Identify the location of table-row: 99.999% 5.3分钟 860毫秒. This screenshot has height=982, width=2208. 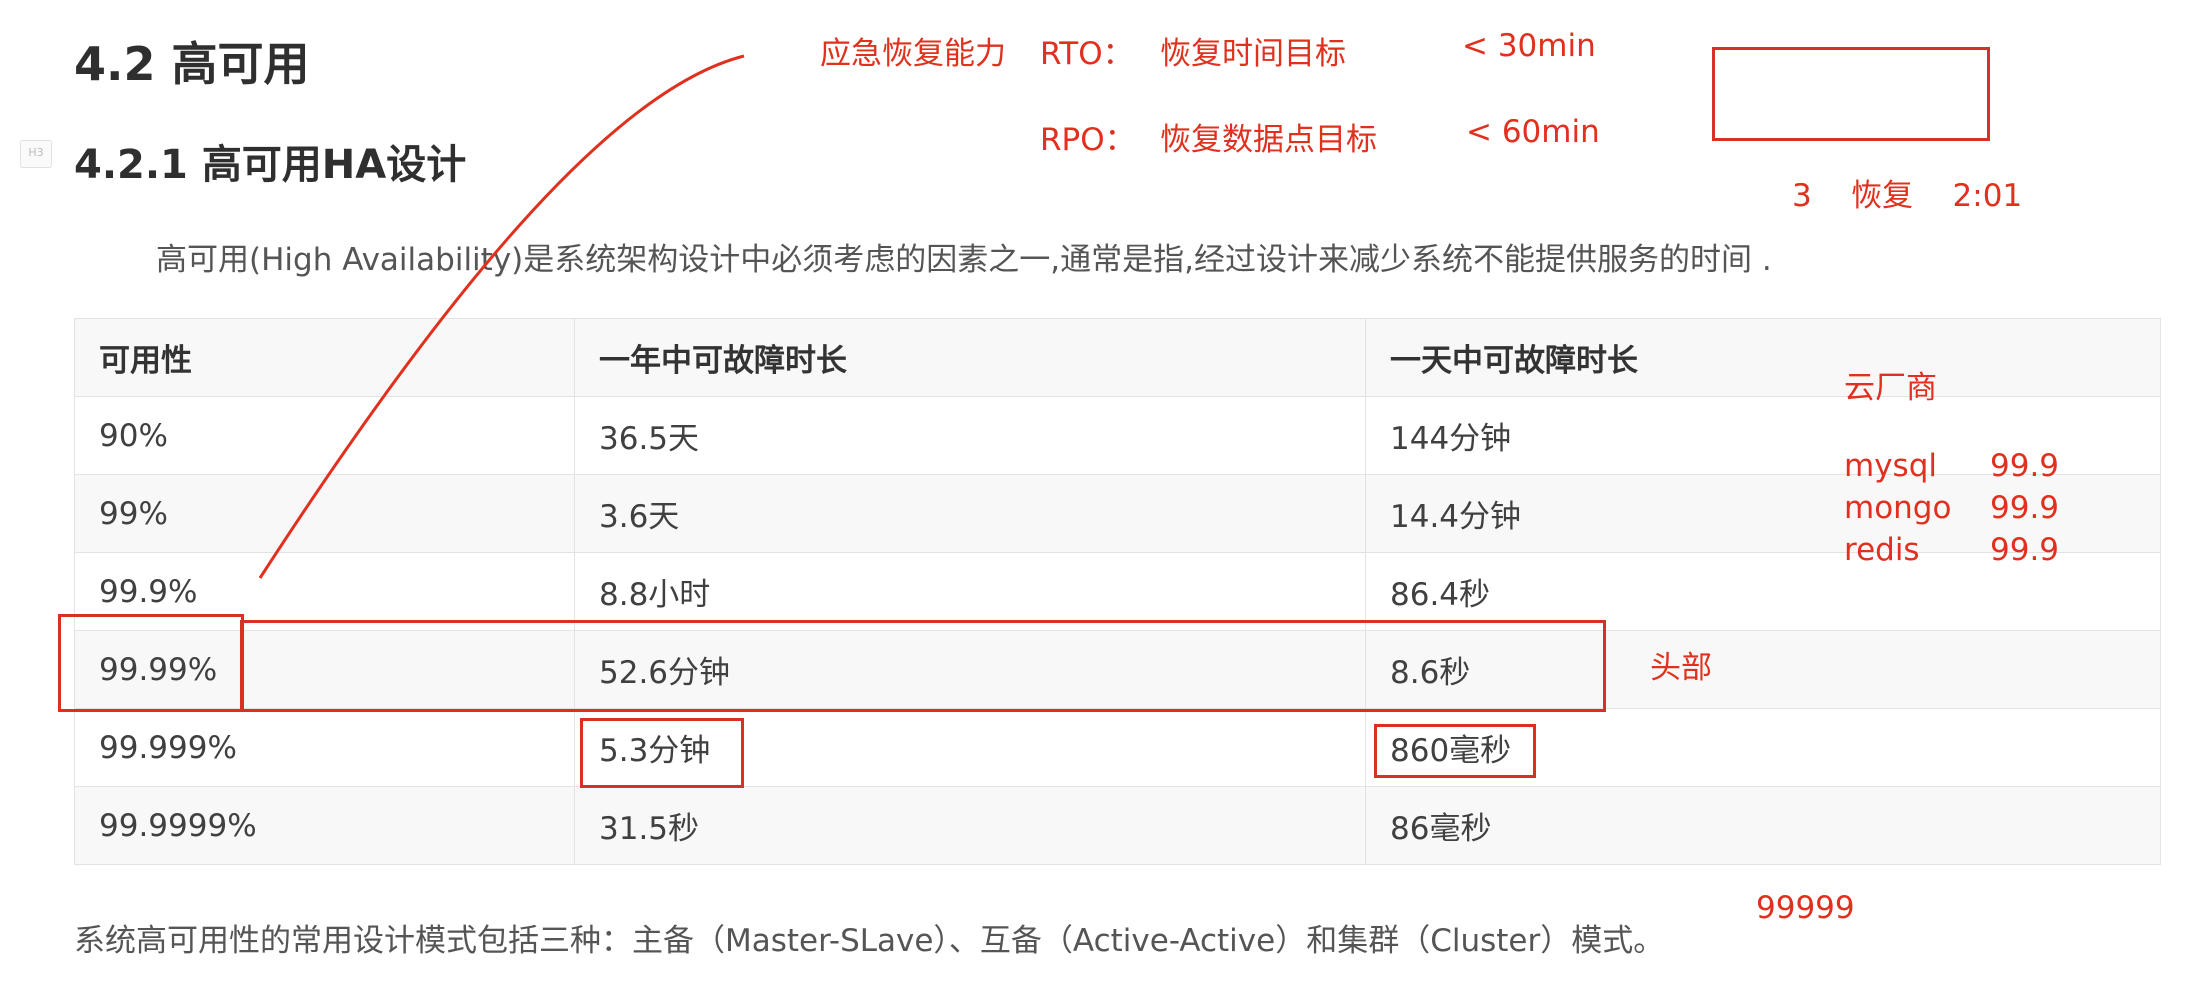
(1117, 747).